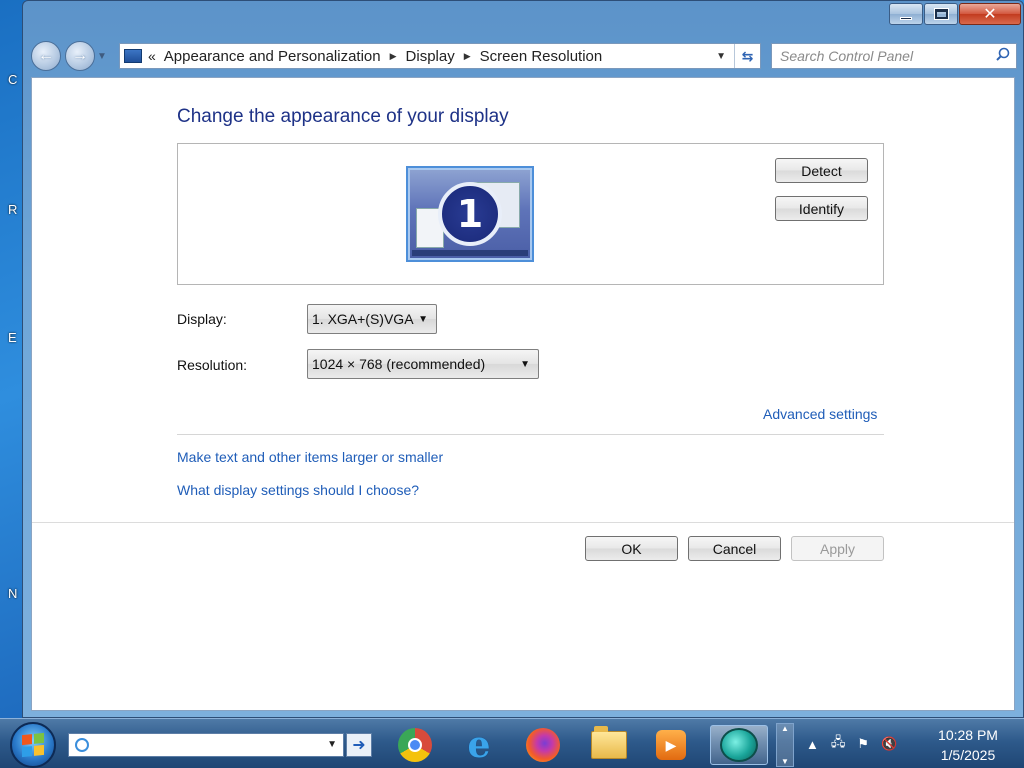  What do you see at coordinates (747, 56) in the screenshot?
I see `refresh-button: ⇆` at bounding box center [747, 56].